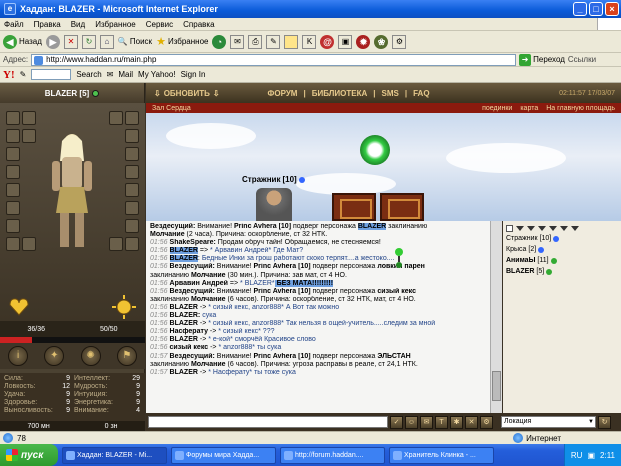  Describe the element at coordinates (116, 118) in the screenshot. I see `slot-extra` at that location.